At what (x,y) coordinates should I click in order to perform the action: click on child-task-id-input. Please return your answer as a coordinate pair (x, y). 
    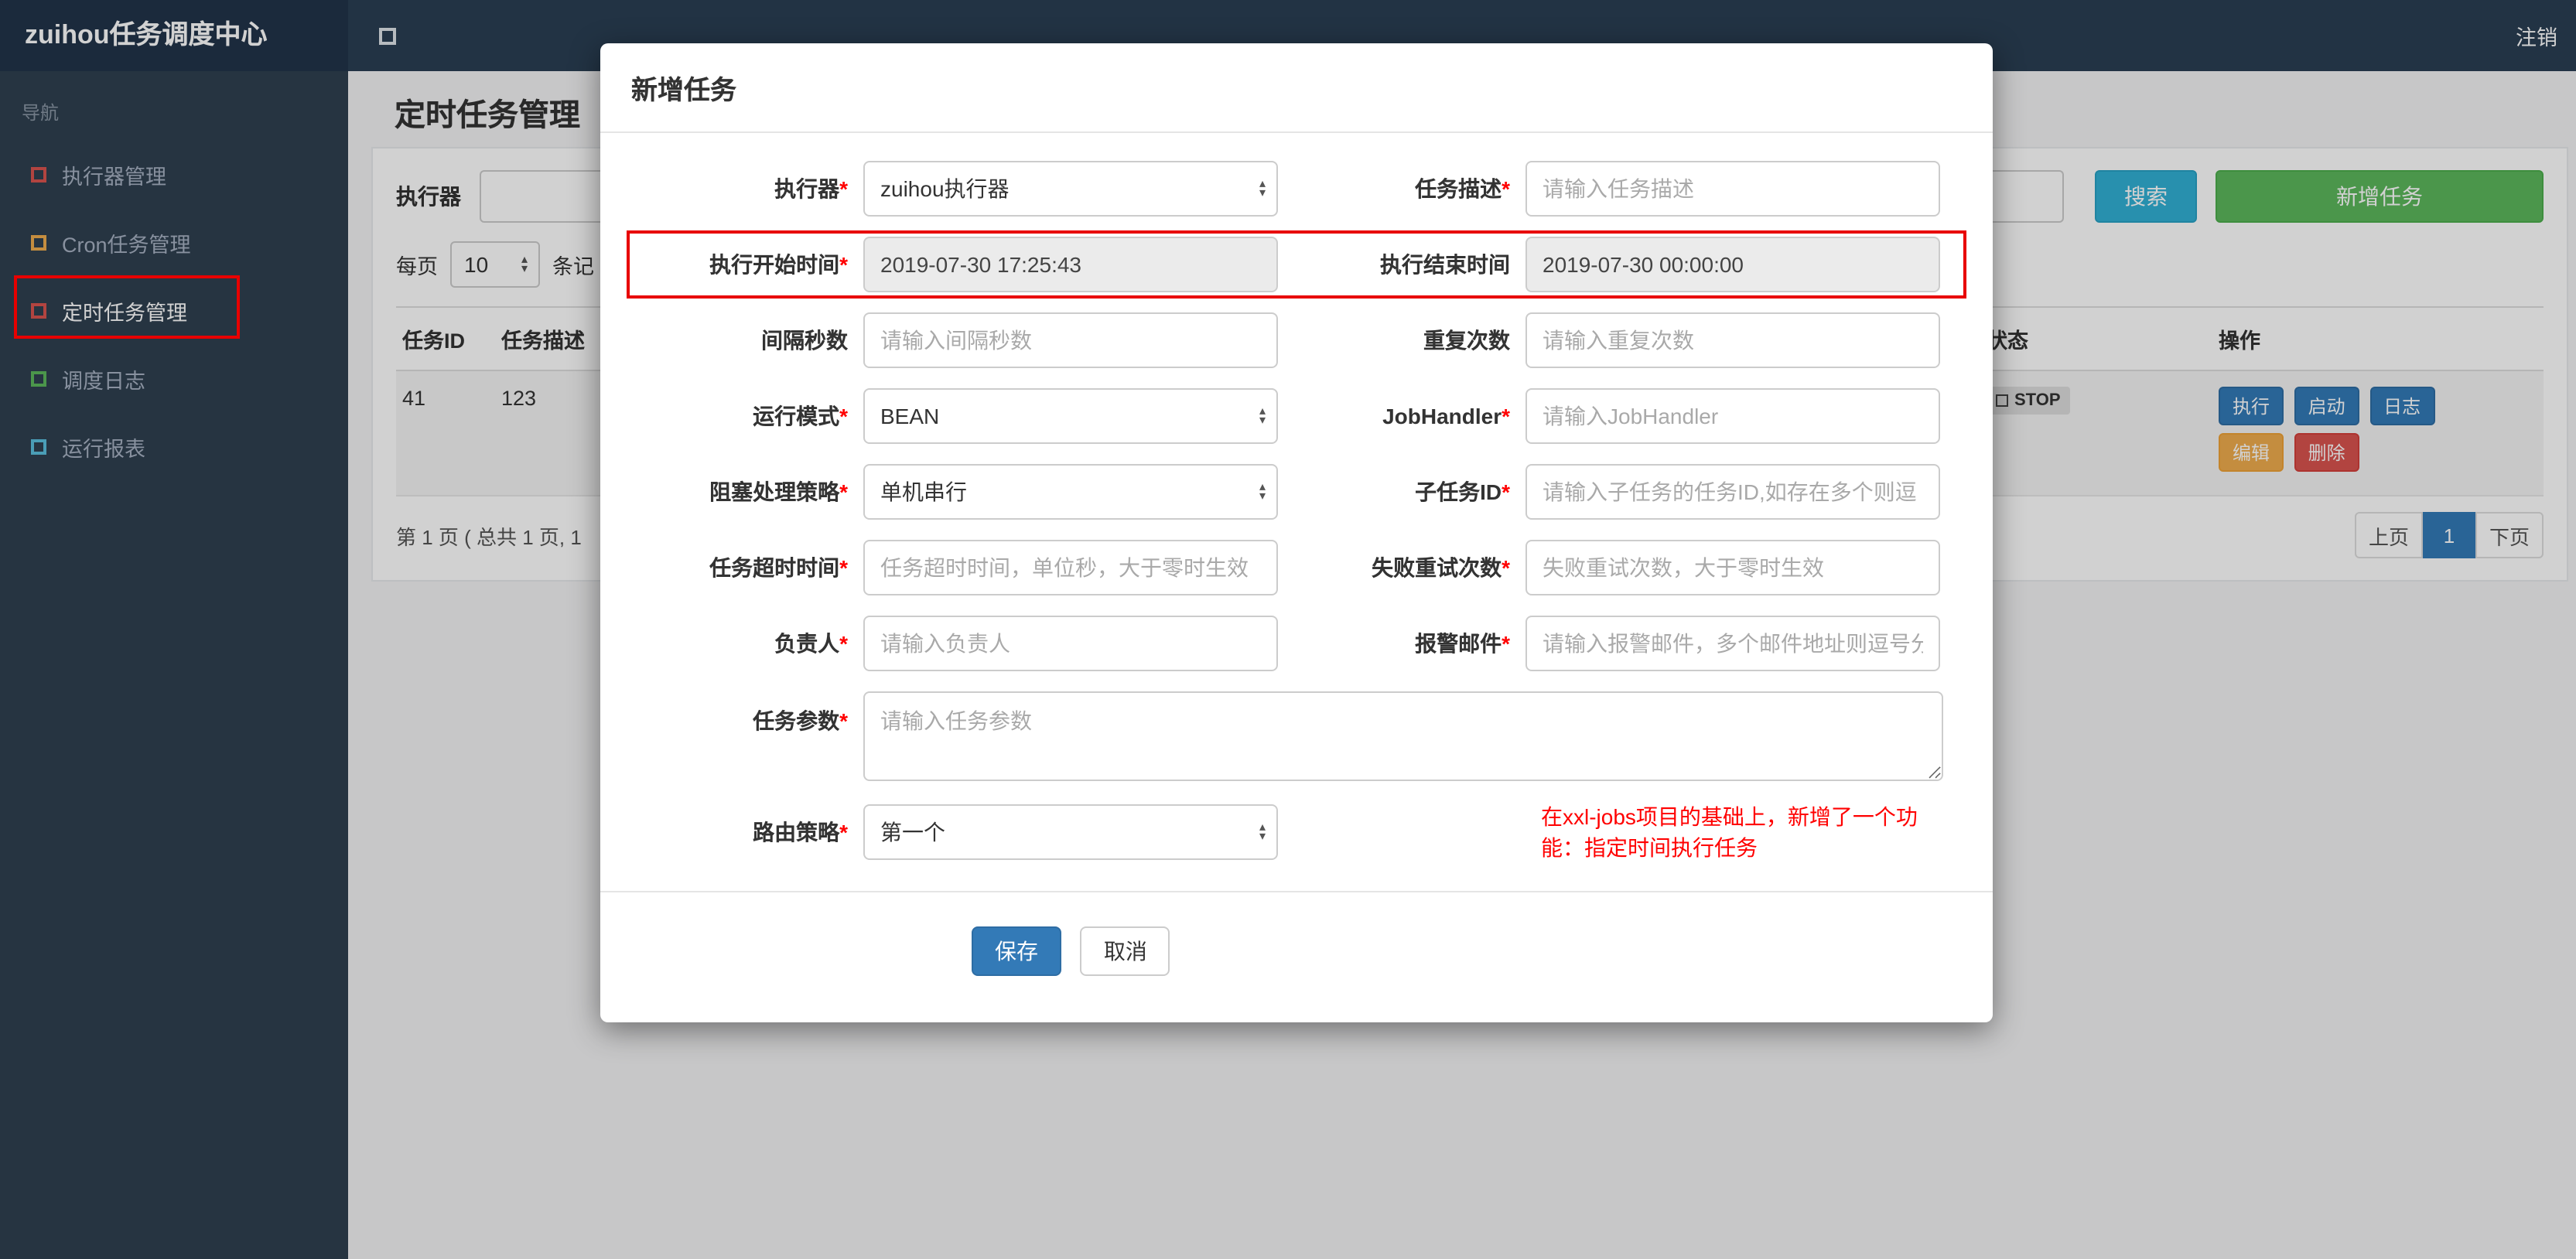
    Looking at the image, I should click on (1732, 492).